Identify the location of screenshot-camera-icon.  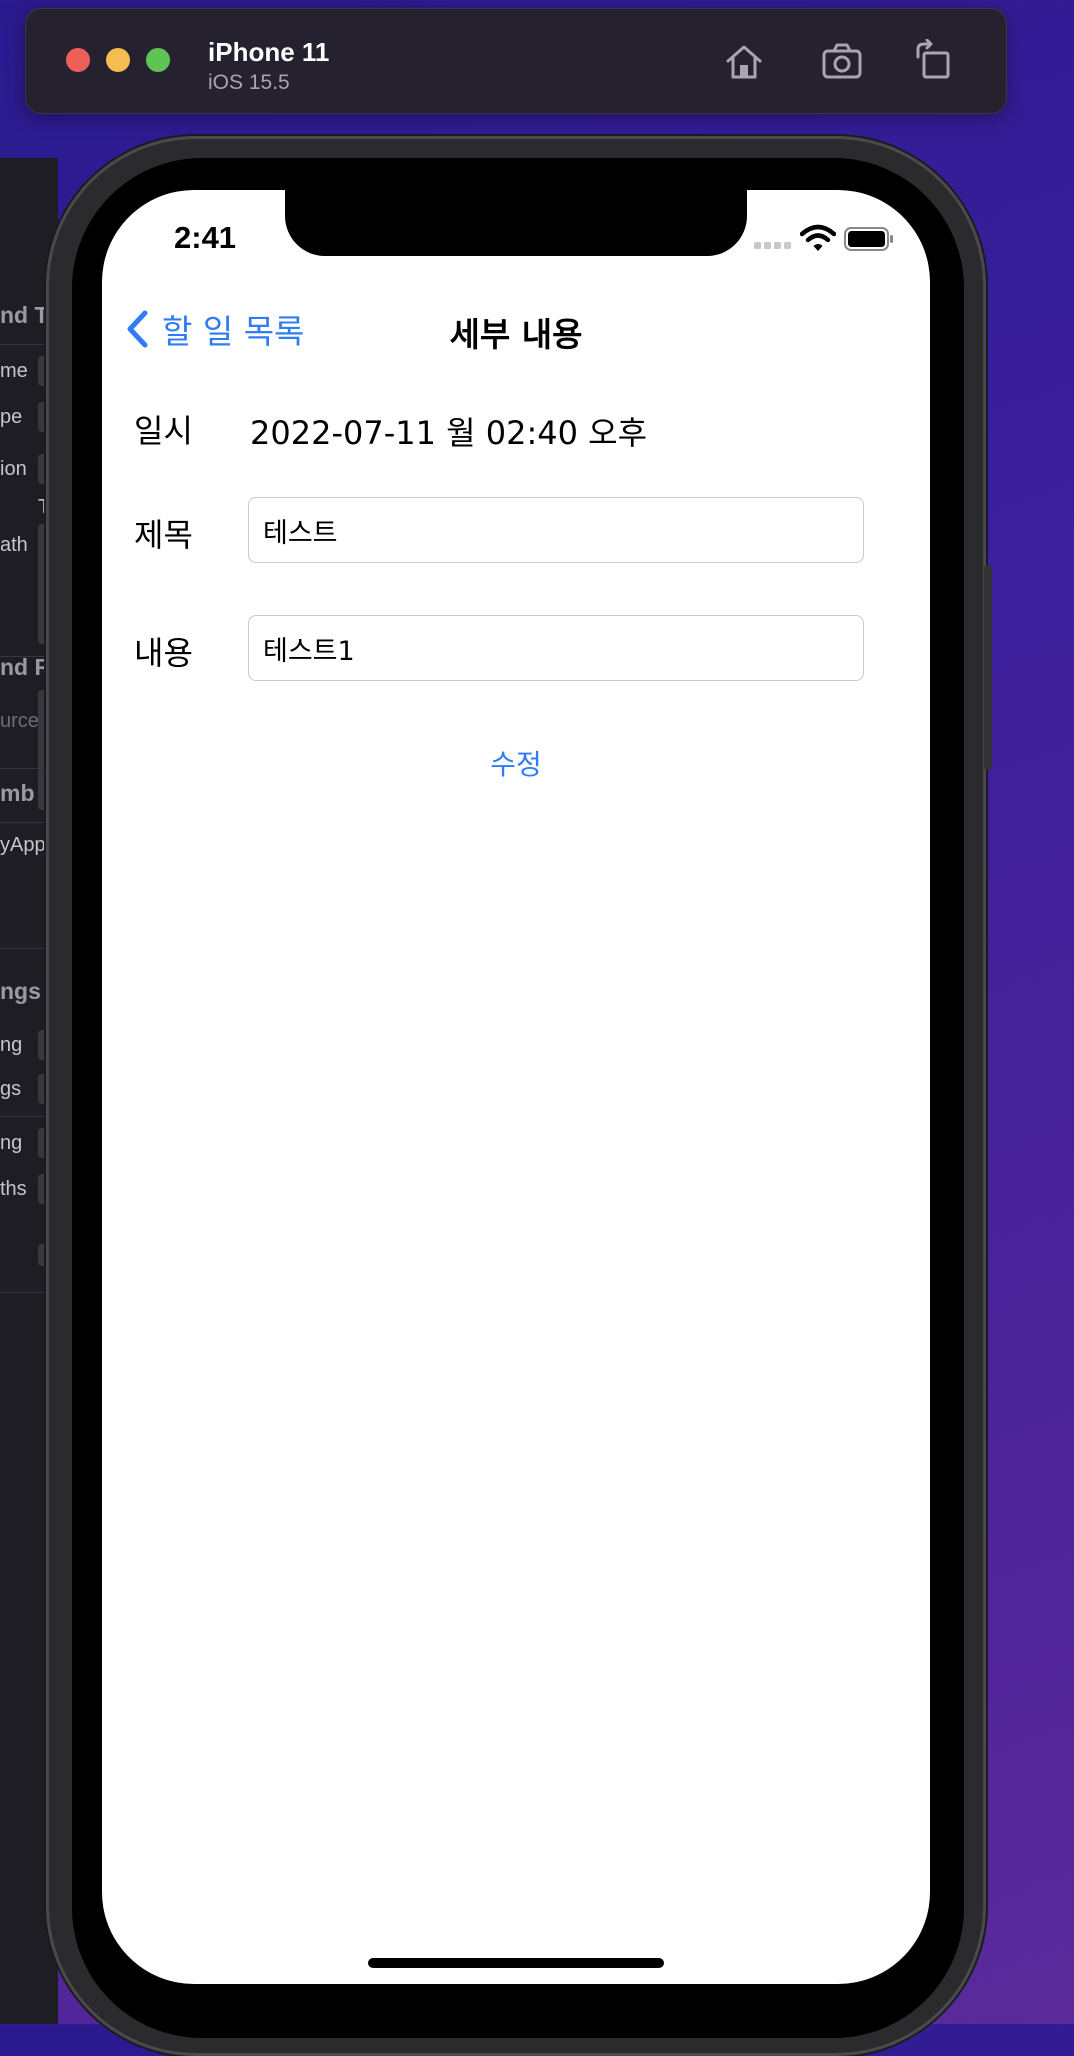
(842, 61).